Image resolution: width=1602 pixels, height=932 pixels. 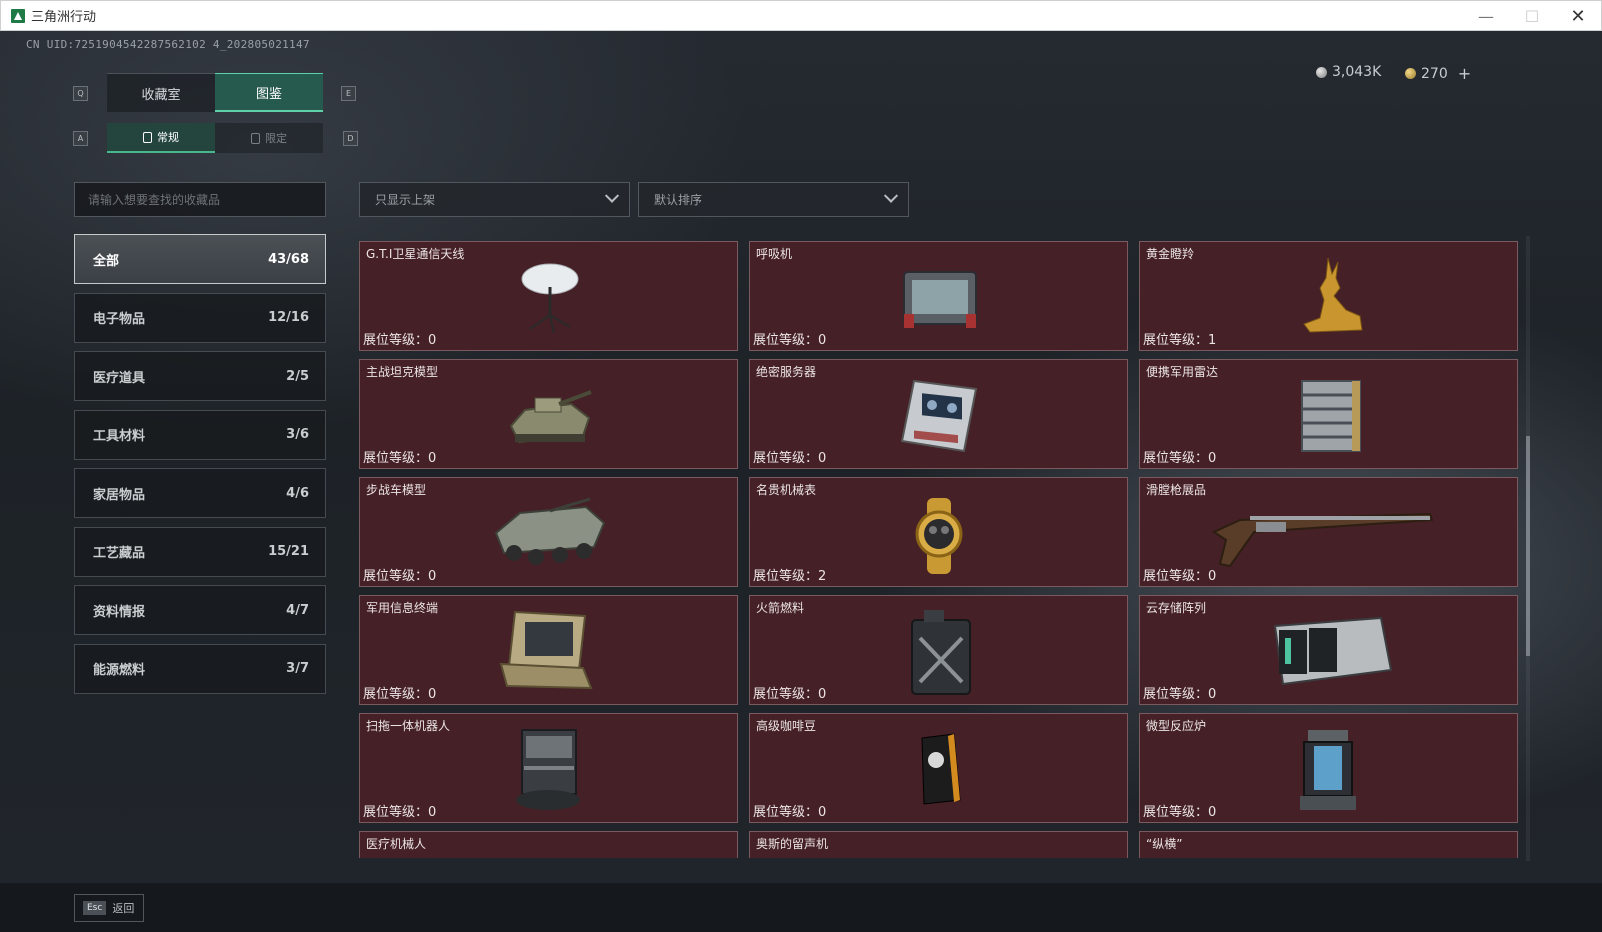 I want to click on category-count: 3/7, so click(x=297, y=668).